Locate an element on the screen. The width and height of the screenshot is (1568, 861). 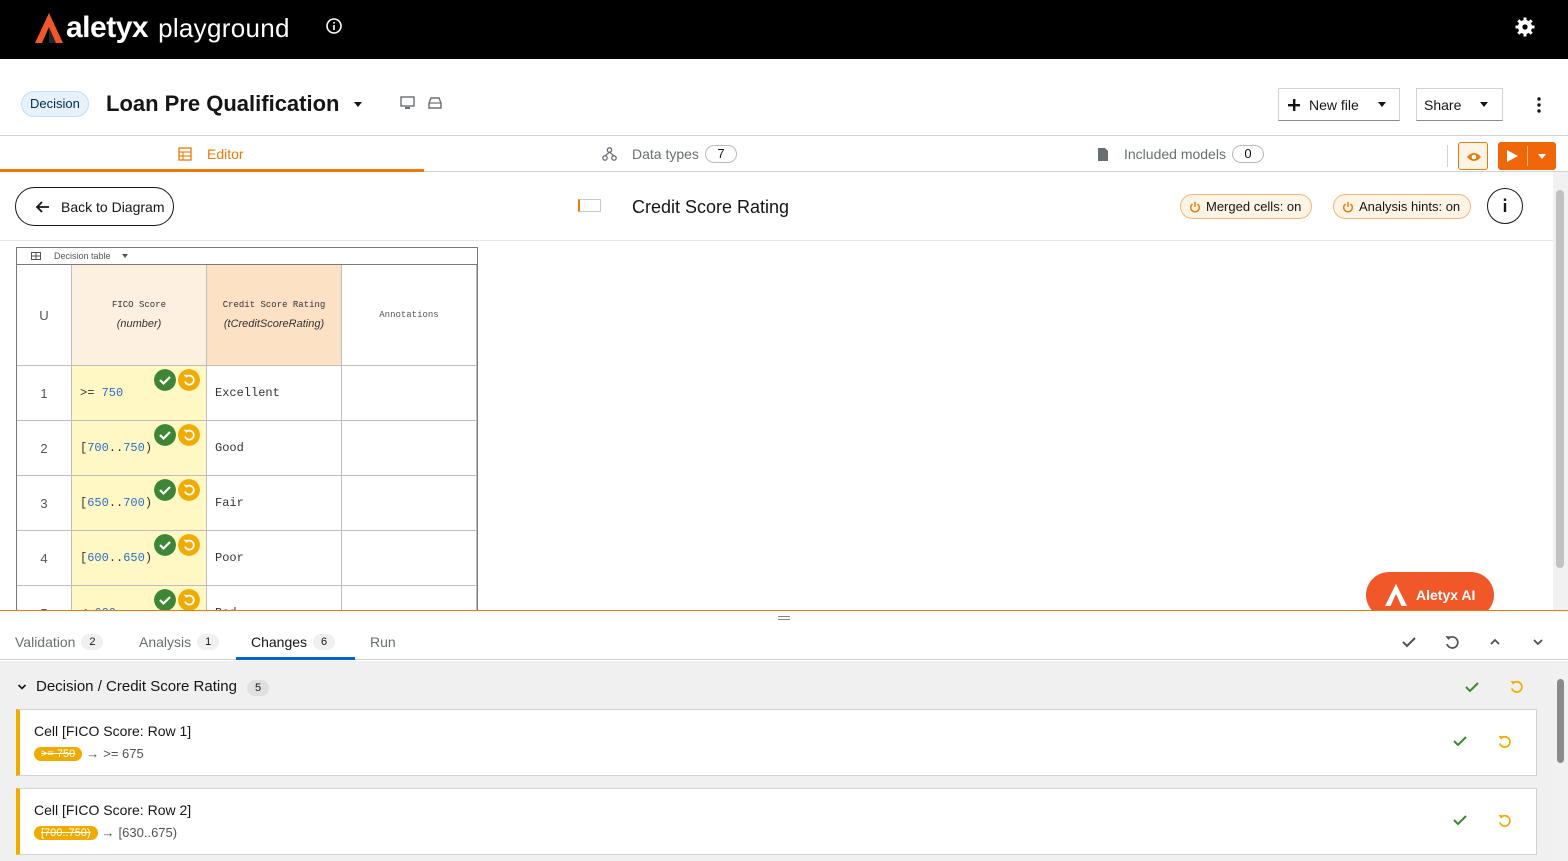
hit-policy-cell: U is located at coordinates (44, 315).